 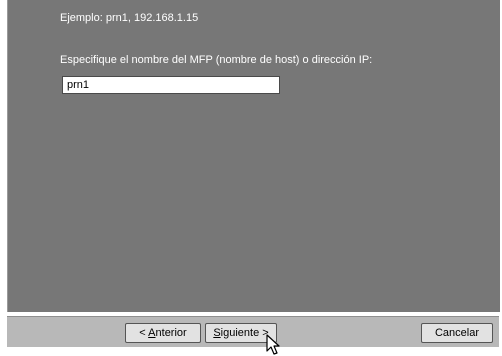 What do you see at coordinates (129, 18) in the screenshot?
I see `example-text: Ejemplo: prn1, 192.168.1.15` at bounding box center [129, 18].